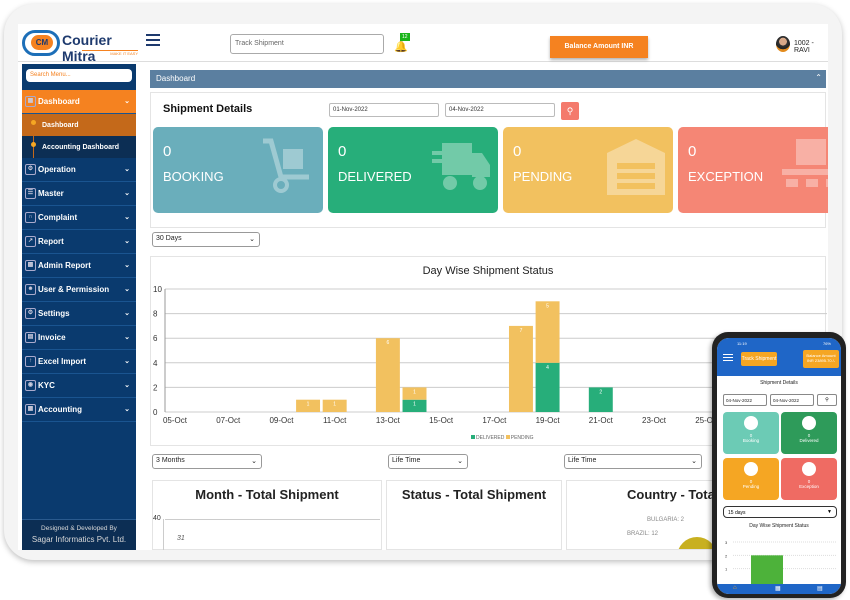 The height and width of the screenshot is (600, 850). I want to click on y-tick-label: 4, so click(155, 363).